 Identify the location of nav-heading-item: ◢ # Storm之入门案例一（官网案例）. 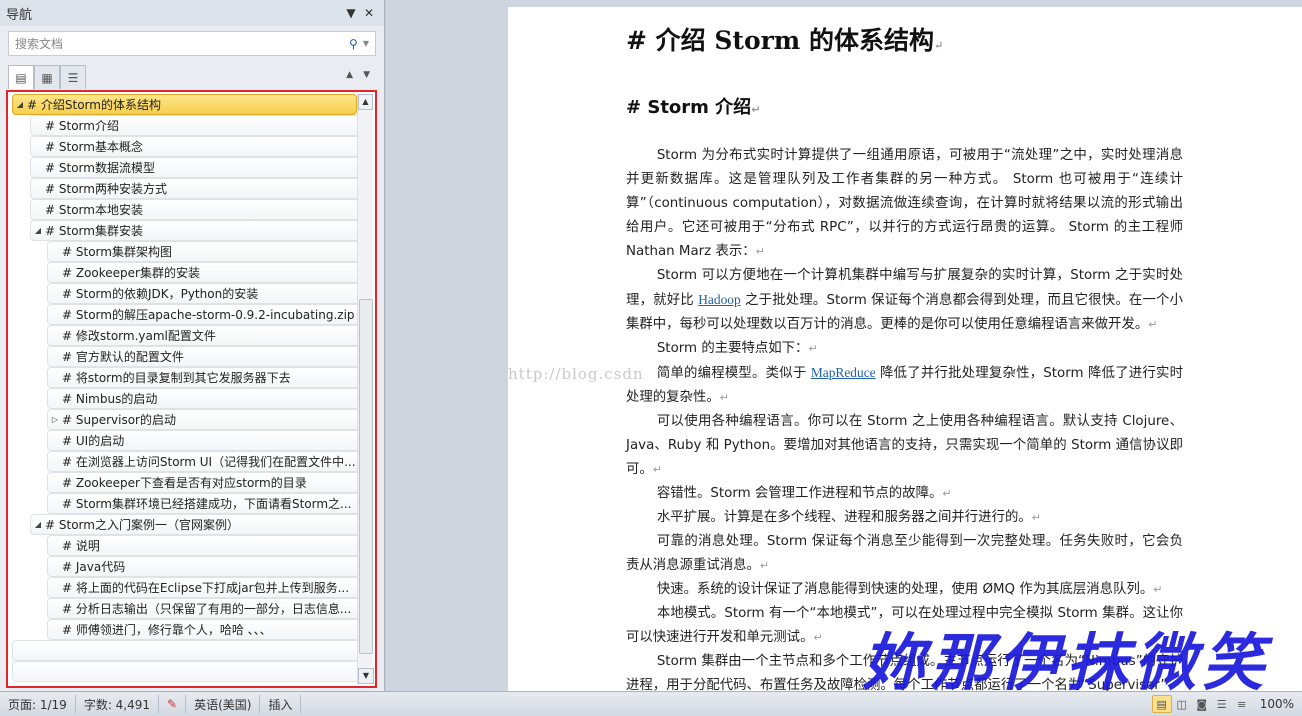
(193, 524).